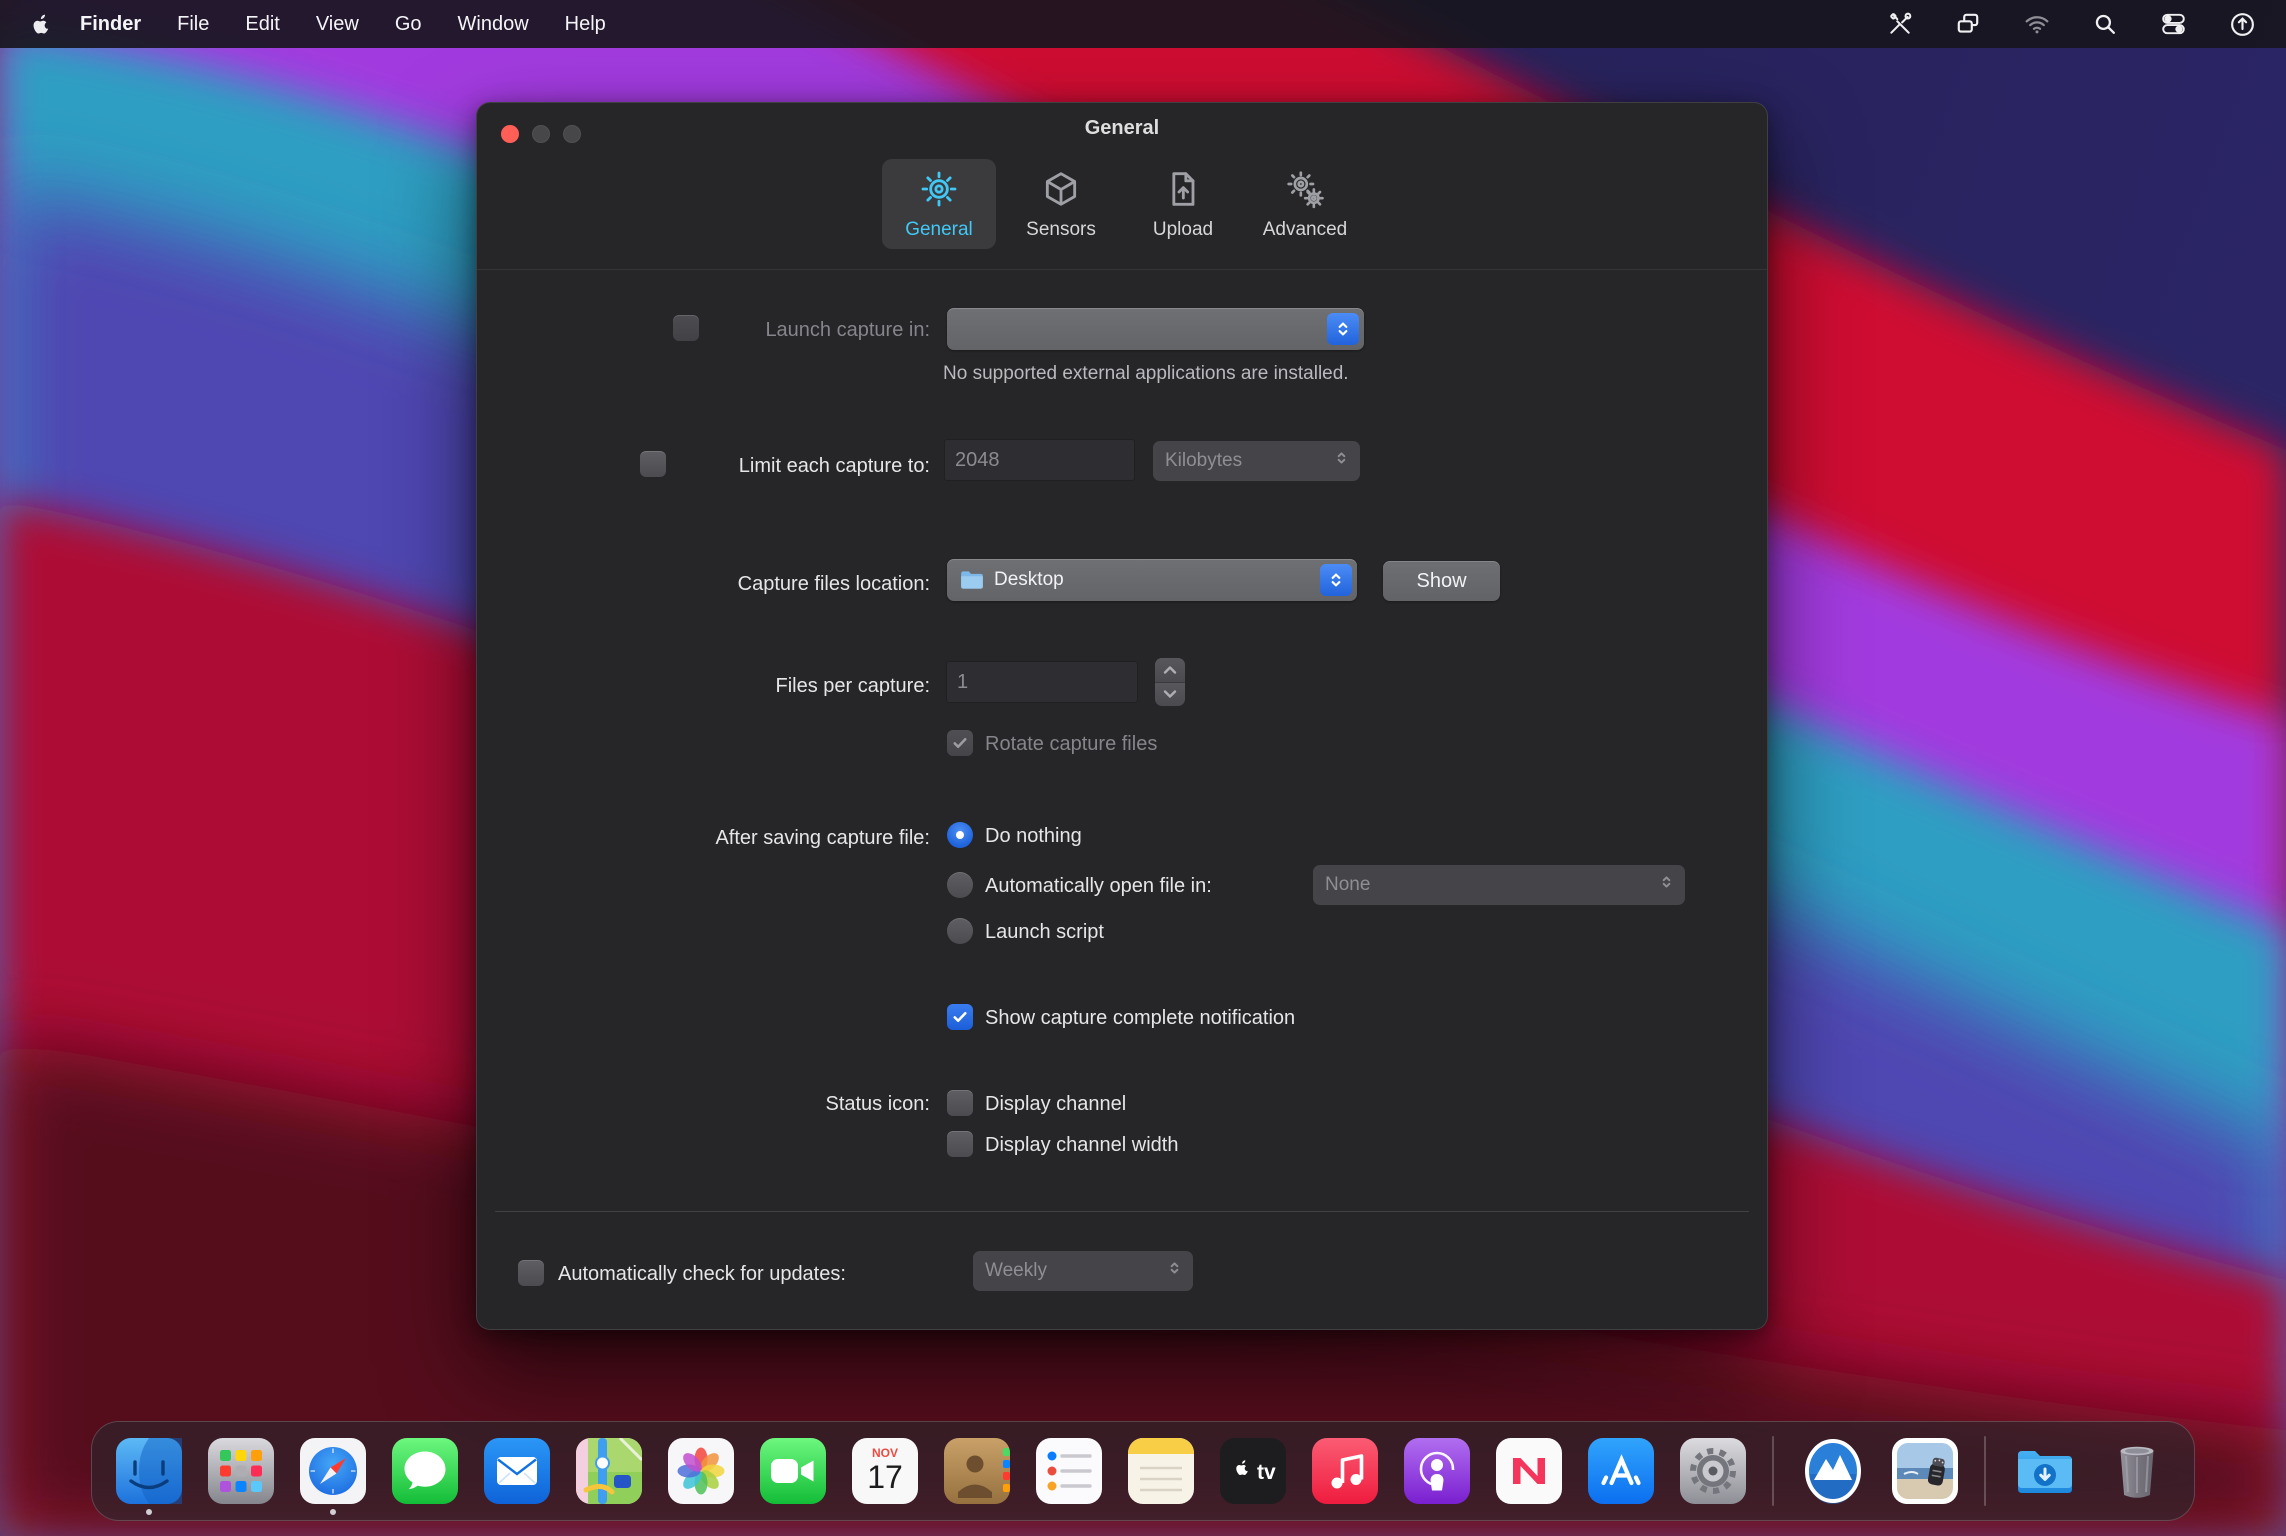 The image size is (2286, 1536). What do you see at coordinates (686, 328) in the screenshot?
I see `launch-capture-checkbox` at bounding box center [686, 328].